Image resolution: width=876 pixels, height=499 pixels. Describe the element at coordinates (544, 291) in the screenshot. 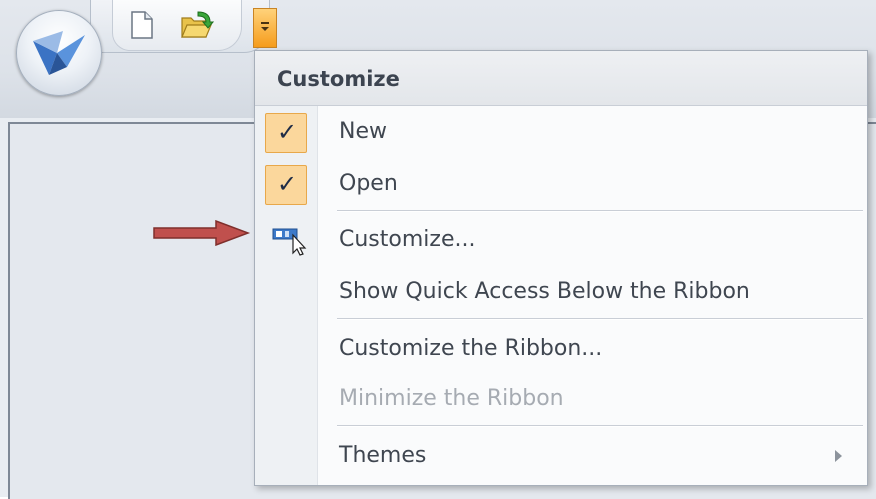

I see `menu-item-label: Show Quick Access Below the Ribbon` at that location.